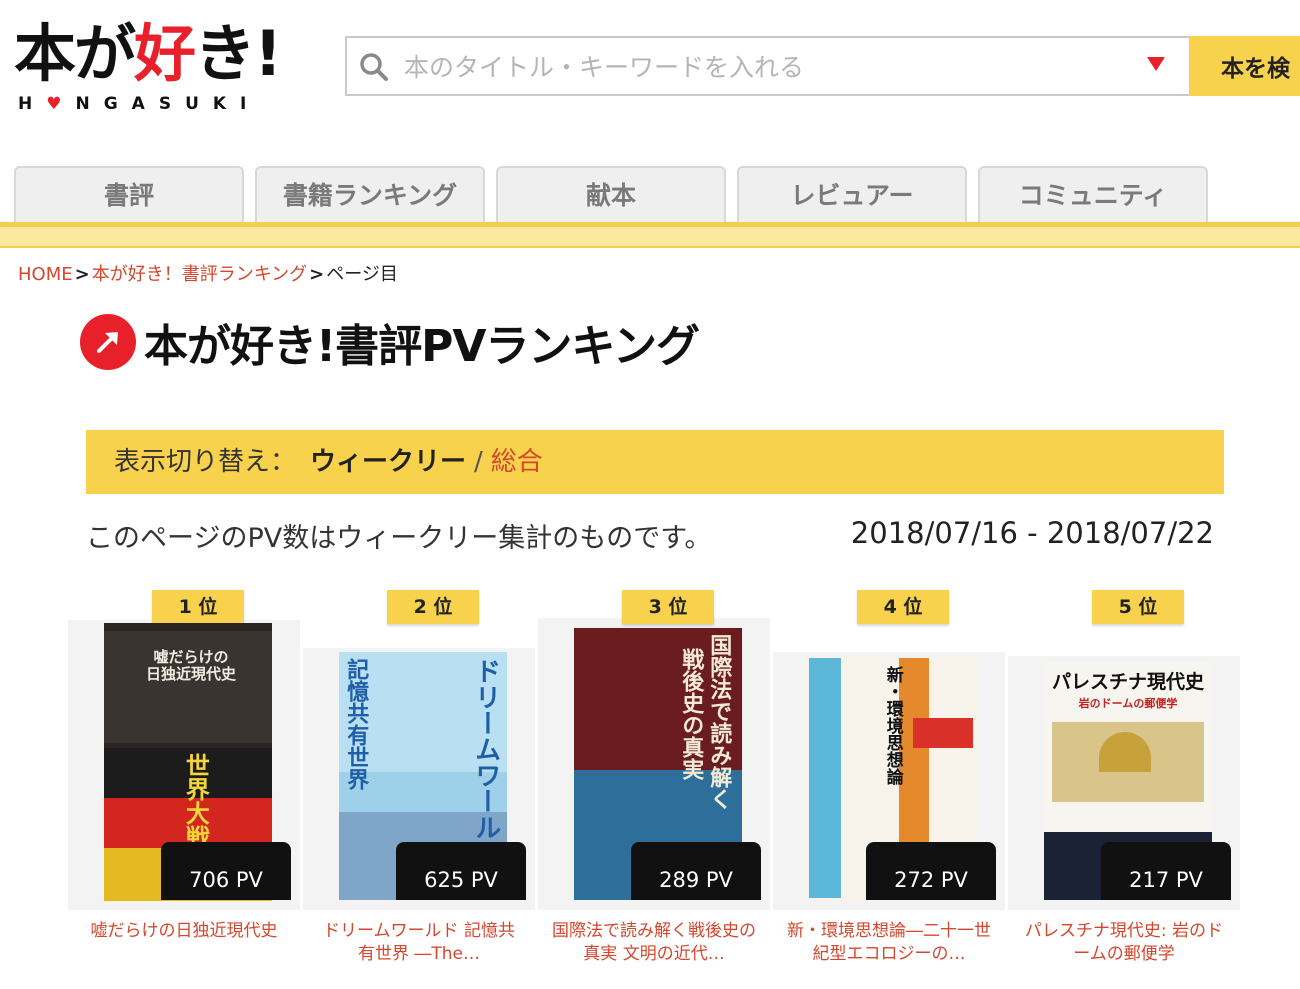 Image resolution: width=1300 pixels, height=989 pixels. What do you see at coordinates (611, 194) in the screenshot?
I see `tab-giveaway: 献本` at bounding box center [611, 194].